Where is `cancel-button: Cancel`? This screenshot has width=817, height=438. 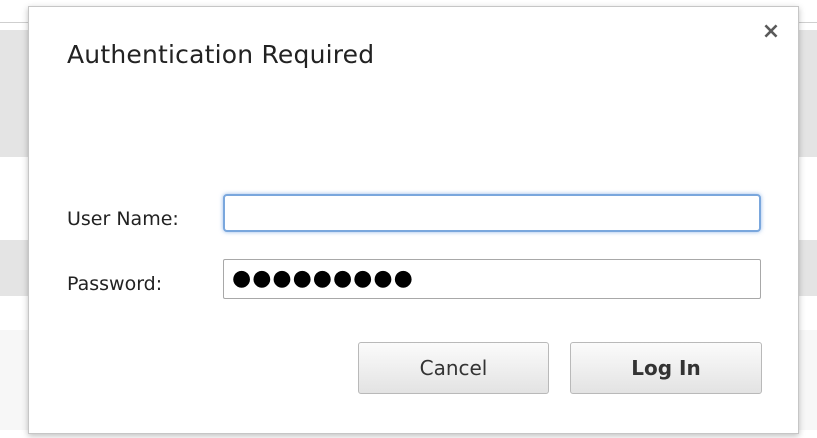 cancel-button: Cancel is located at coordinates (453, 368).